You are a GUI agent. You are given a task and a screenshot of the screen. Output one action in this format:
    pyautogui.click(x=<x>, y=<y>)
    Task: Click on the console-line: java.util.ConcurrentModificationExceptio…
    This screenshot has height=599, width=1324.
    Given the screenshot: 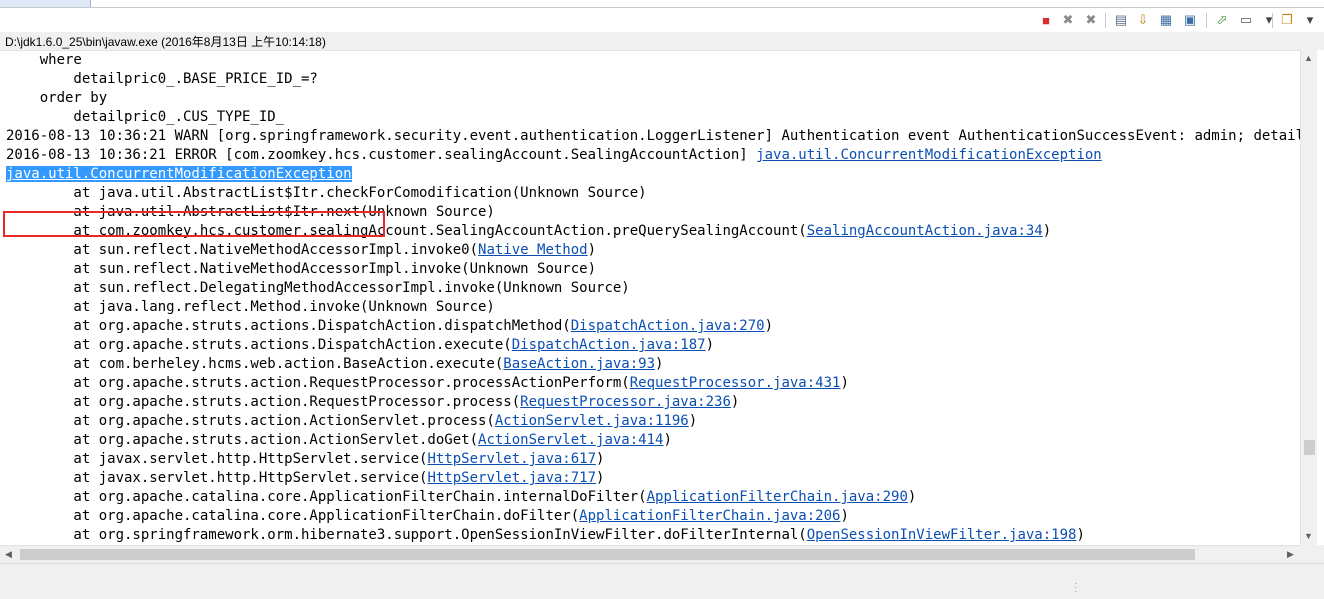 What is the action you would take?
    pyautogui.click(x=653, y=174)
    